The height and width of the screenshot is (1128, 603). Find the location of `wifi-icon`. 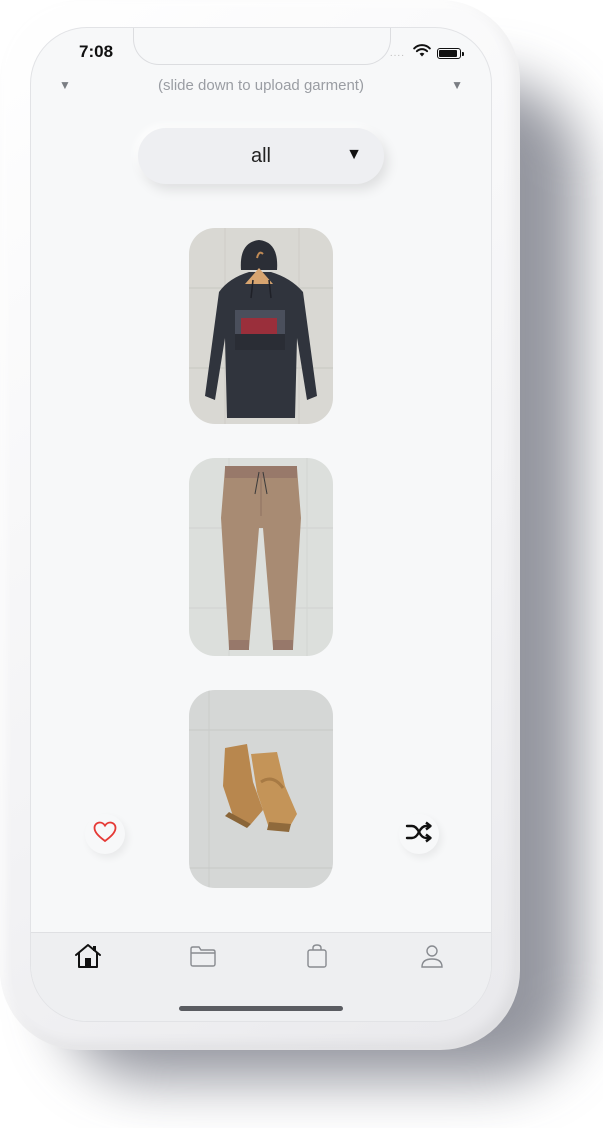

wifi-icon is located at coordinates (422, 53).